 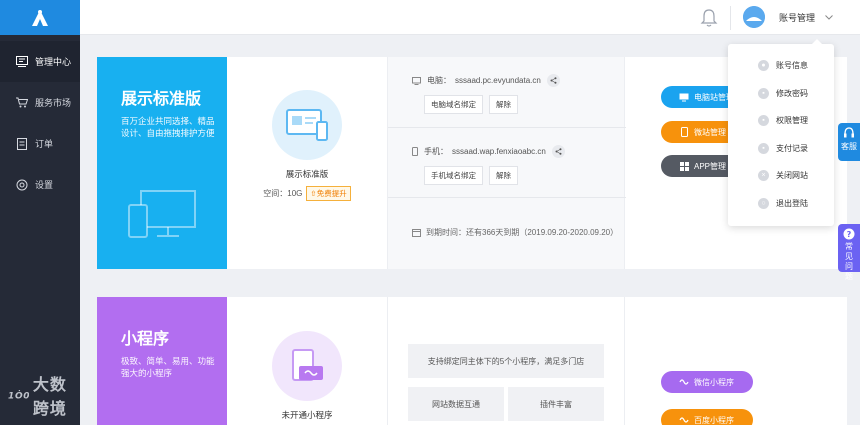 I want to click on grid-icon, so click(x=684, y=166).